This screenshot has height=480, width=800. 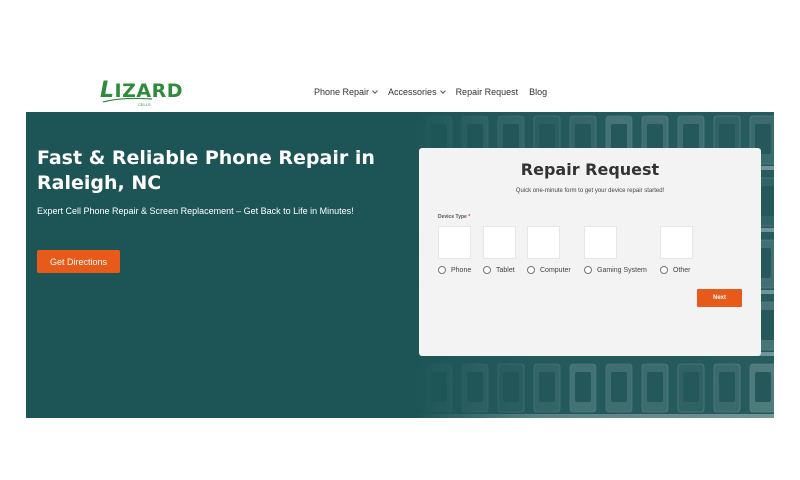 What do you see at coordinates (682, 270) in the screenshot?
I see `device-option-other-label: Other` at bounding box center [682, 270].